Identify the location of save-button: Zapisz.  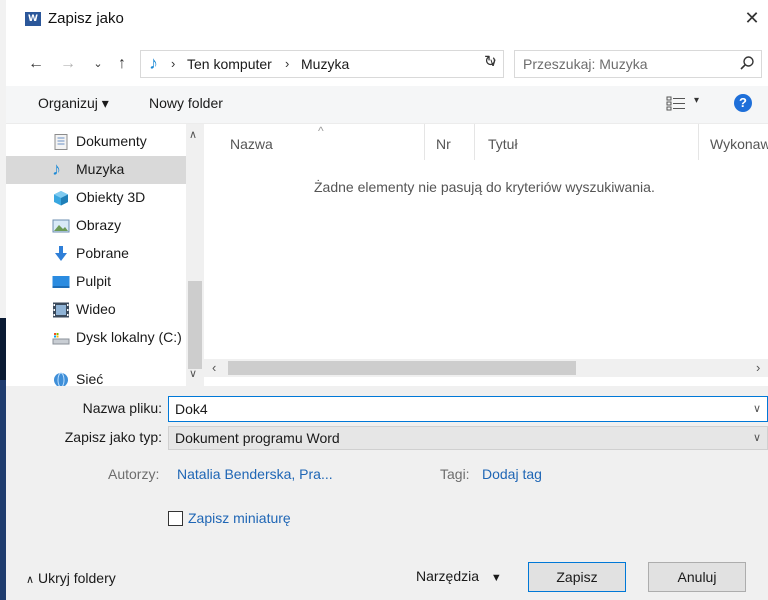
(577, 577).